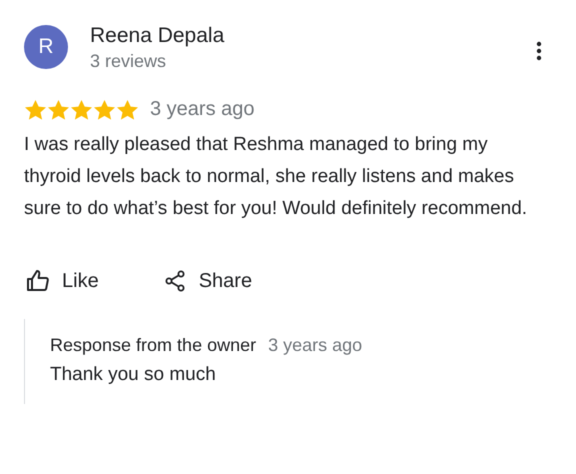 This screenshot has height=474, width=576. I want to click on thumbs-up-icon, so click(38, 281).